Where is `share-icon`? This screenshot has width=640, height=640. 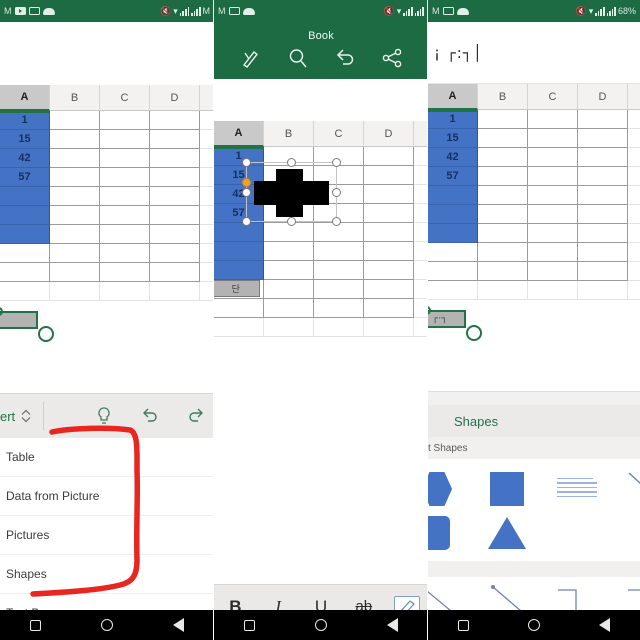 share-icon is located at coordinates (392, 58).